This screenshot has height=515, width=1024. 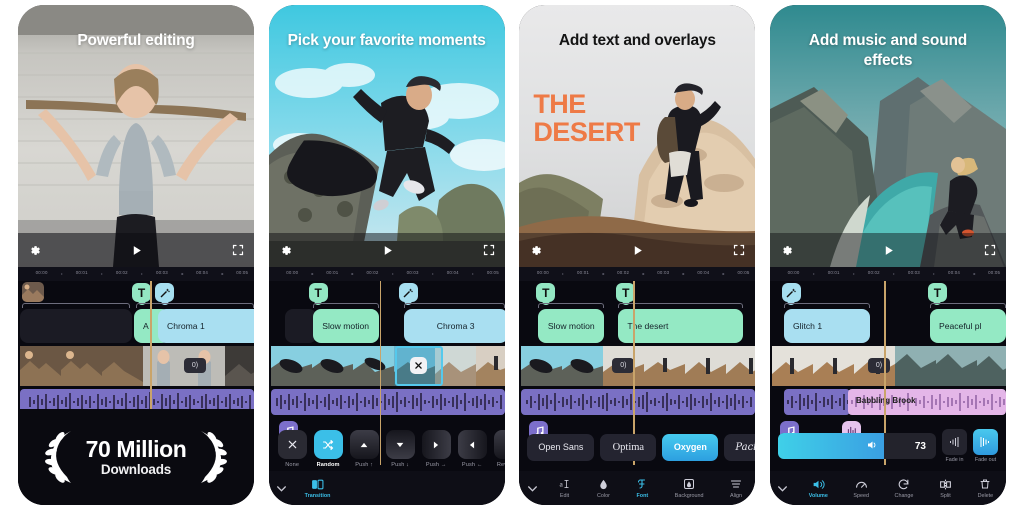 What do you see at coordinates (904, 488) in the screenshot?
I see `nav-item-change: Change` at bounding box center [904, 488].